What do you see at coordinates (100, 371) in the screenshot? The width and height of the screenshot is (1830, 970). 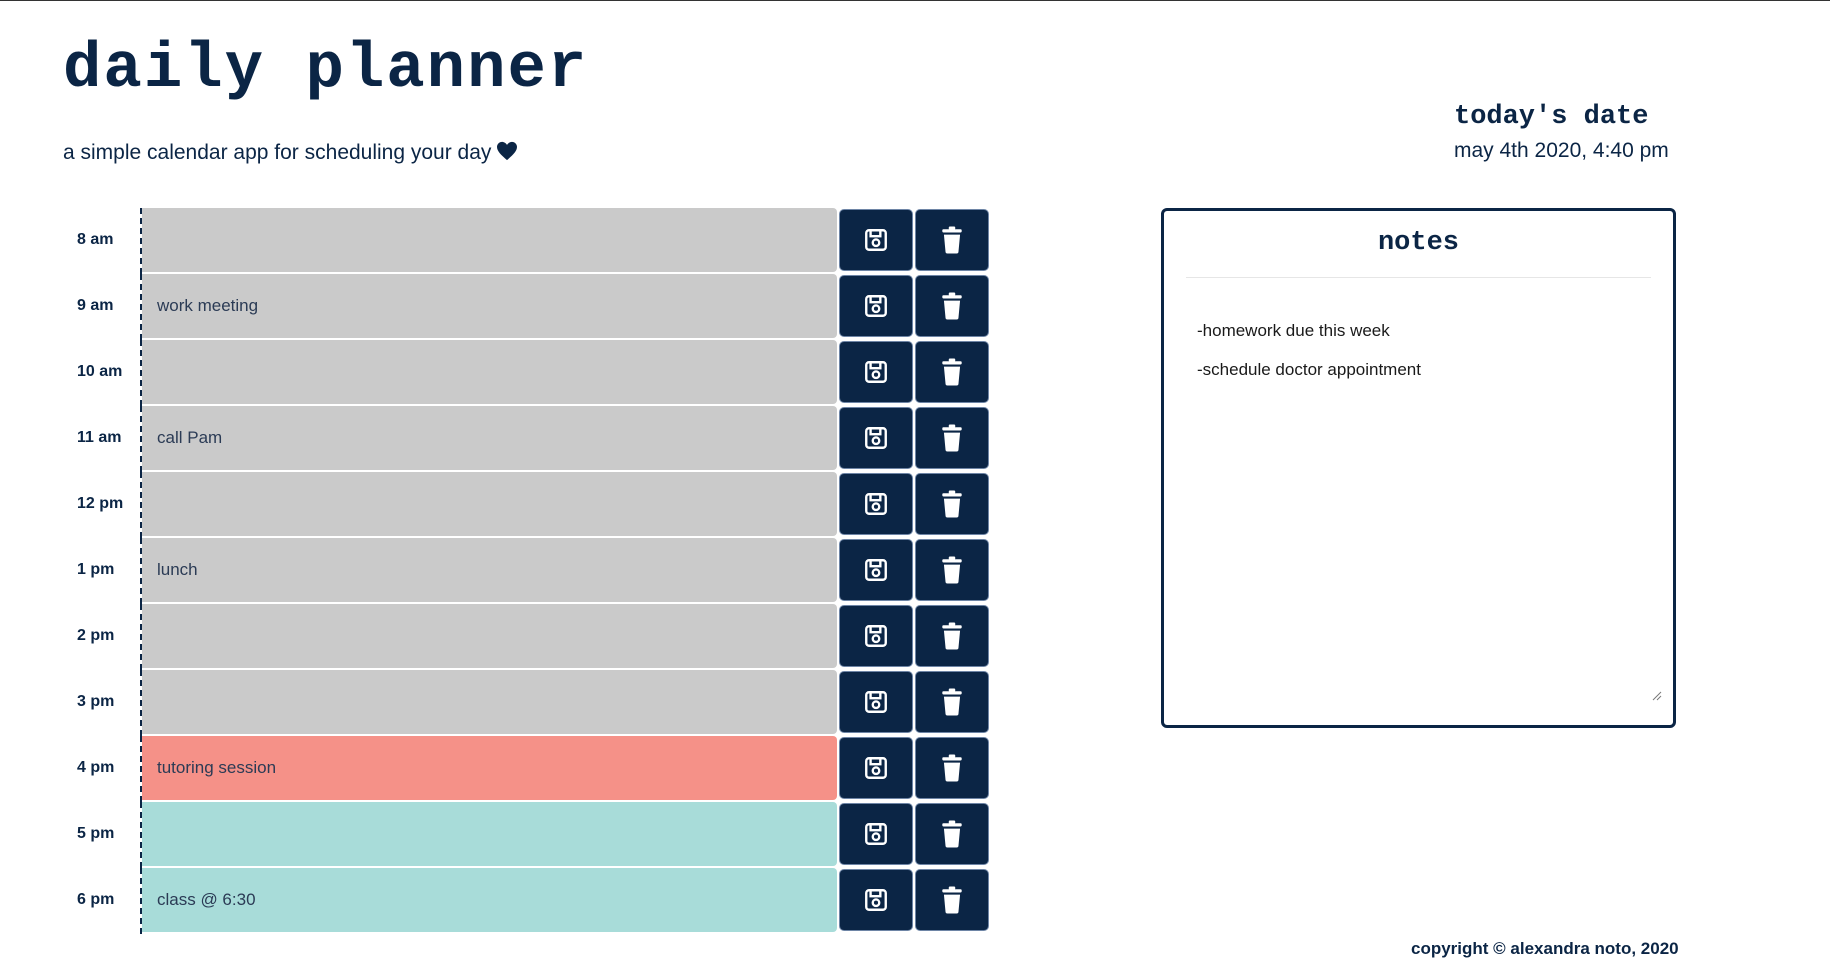 I see `hour-label: 10 am` at bounding box center [100, 371].